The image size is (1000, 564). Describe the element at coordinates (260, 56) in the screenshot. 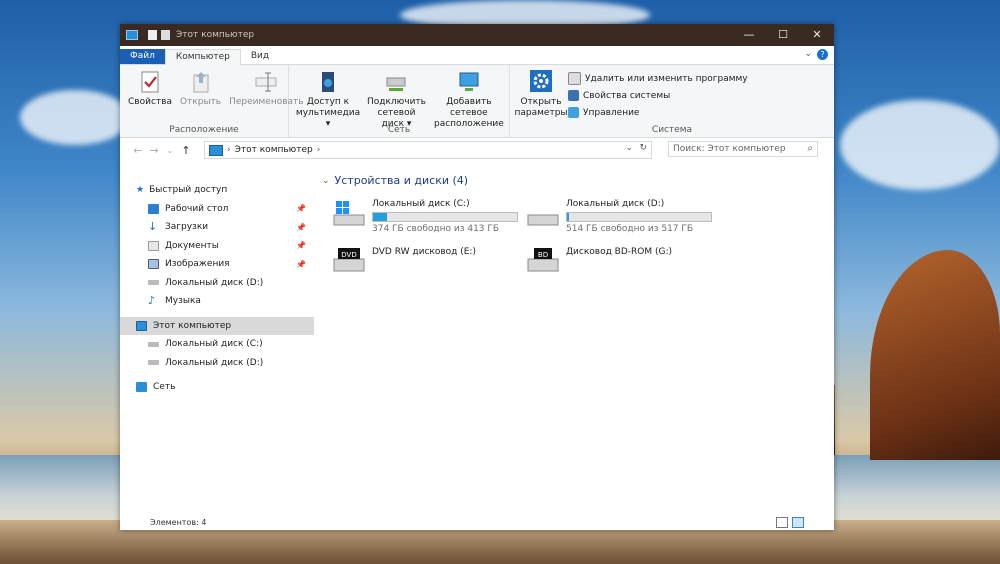

I see `tab-view: Вид` at that location.